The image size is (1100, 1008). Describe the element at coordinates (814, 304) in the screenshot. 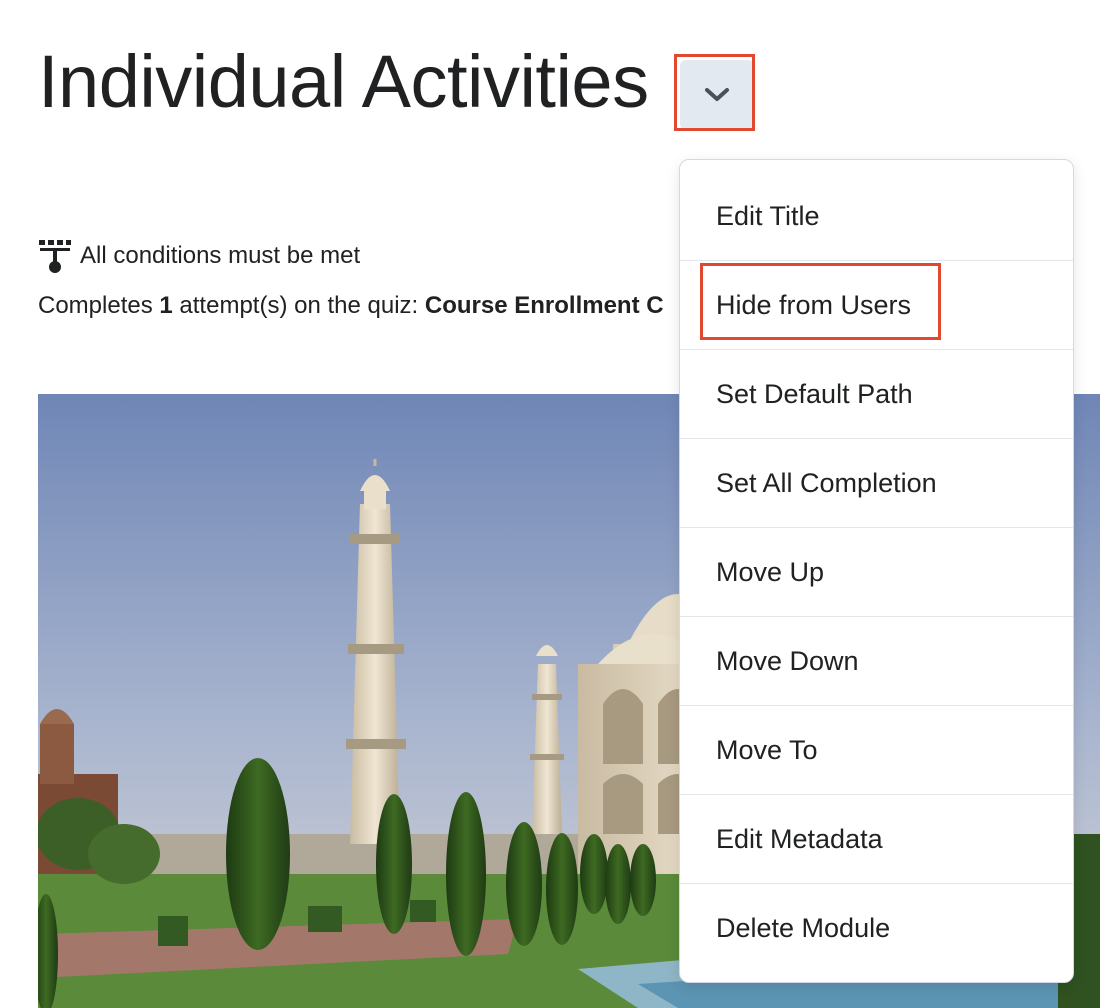

I see `menu-item-label: Hide from Users` at that location.